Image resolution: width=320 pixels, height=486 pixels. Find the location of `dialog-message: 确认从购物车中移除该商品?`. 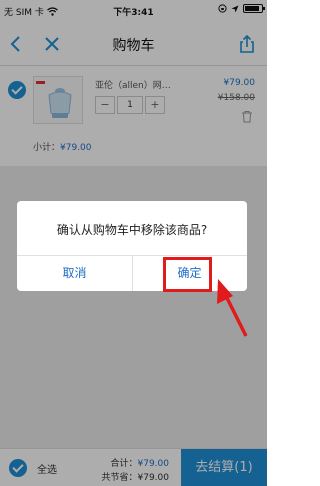

dialog-message: 确认从购物车中移除该商品? is located at coordinates (132, 230).